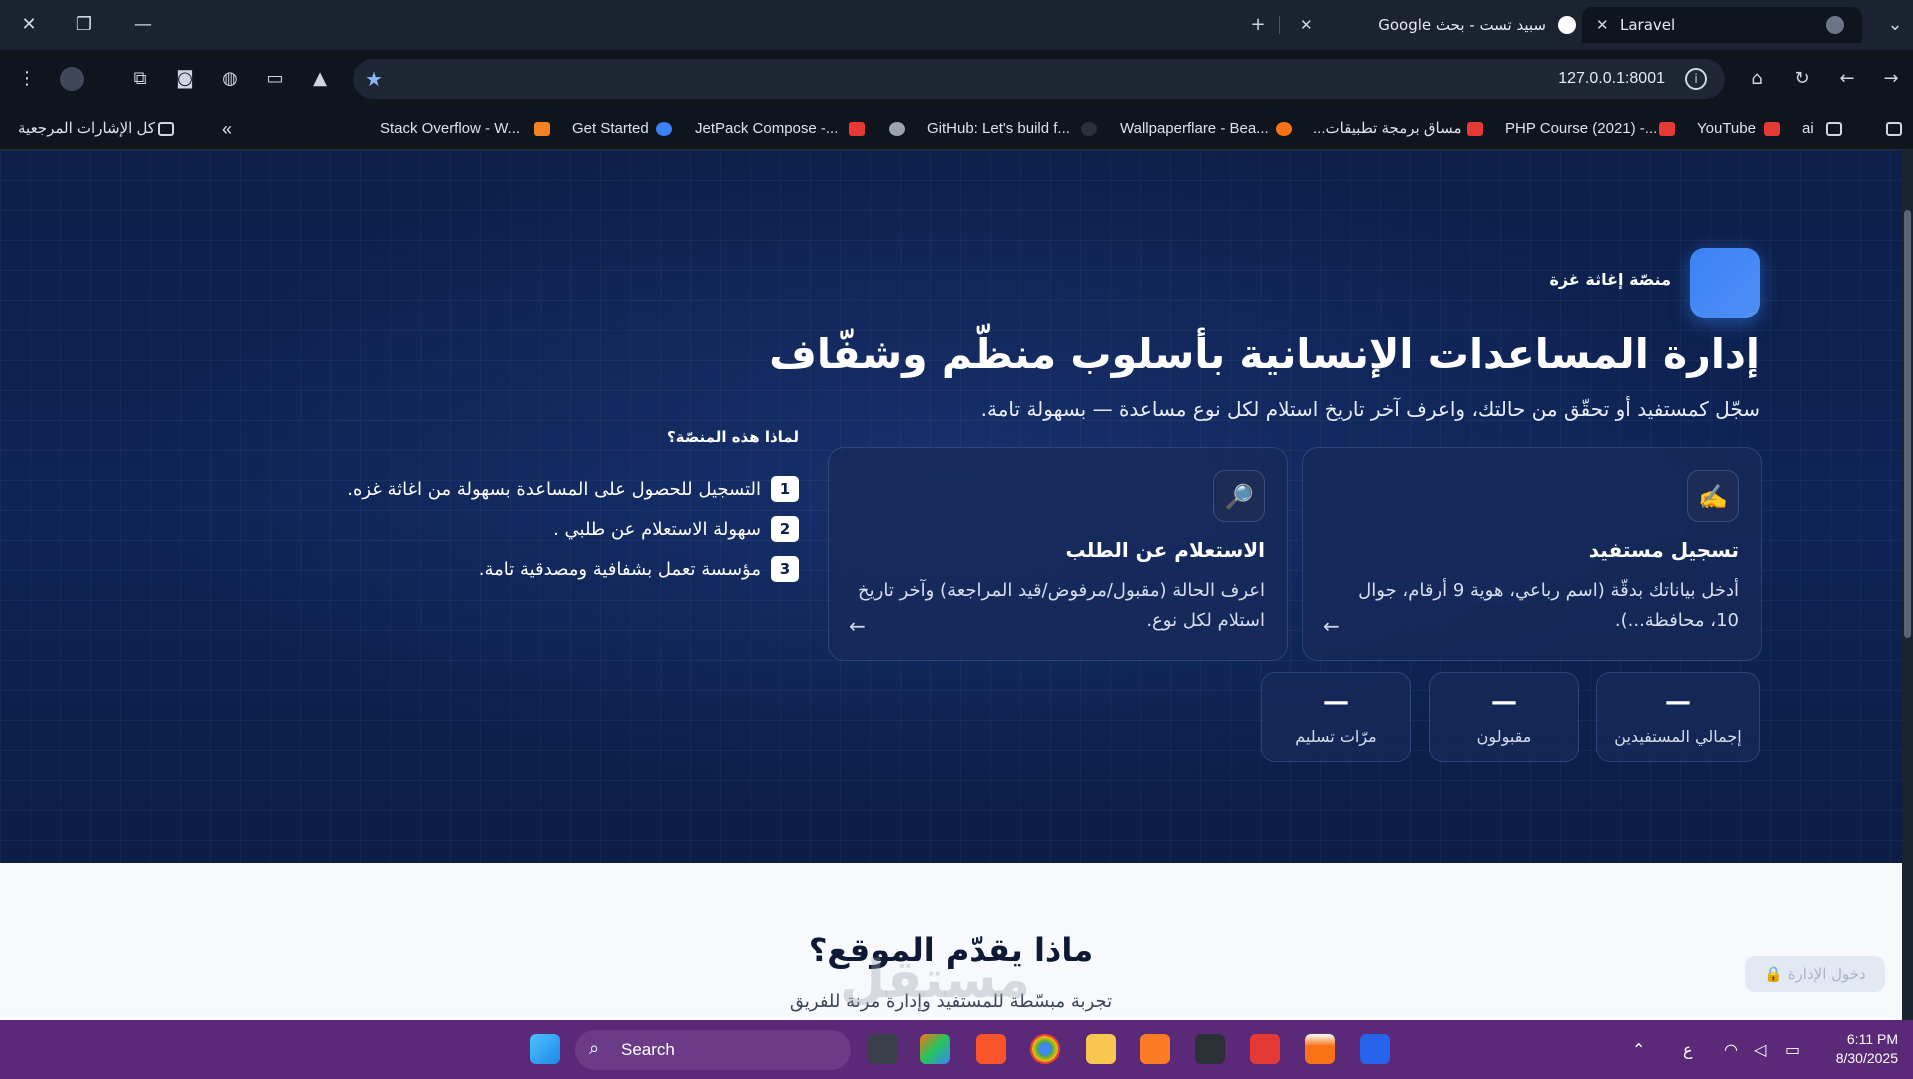 Image resolution: width=1913 pixels, height=1079 pixels. Describe the element at coordinates (29, 25) in the screenshot. I see `close-window-icon: ✕` at that location.